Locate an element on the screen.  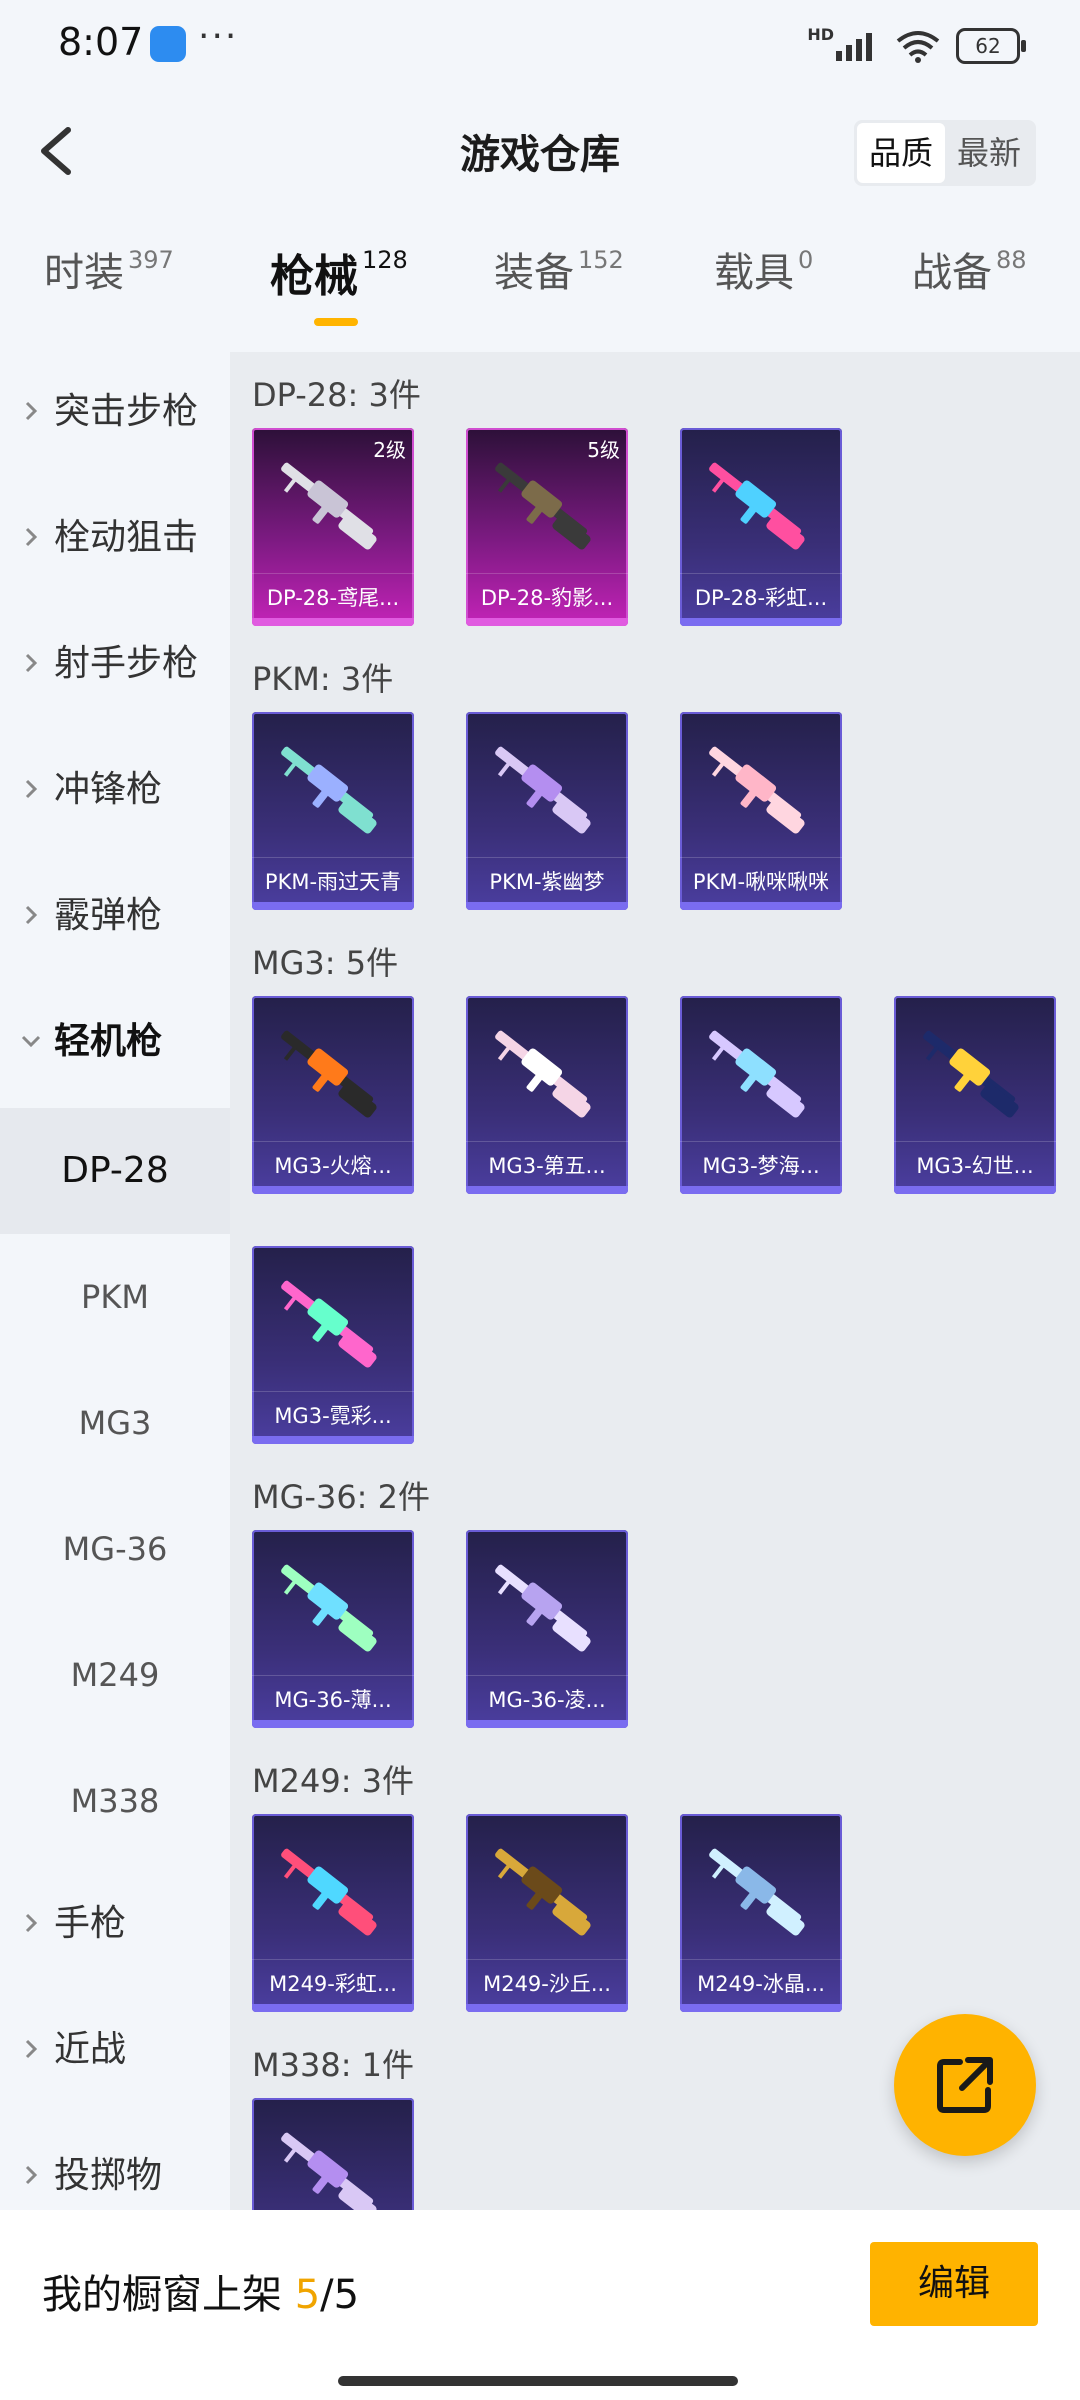
tab-fashion: 时装 397 is located at coordinates (109, 290).